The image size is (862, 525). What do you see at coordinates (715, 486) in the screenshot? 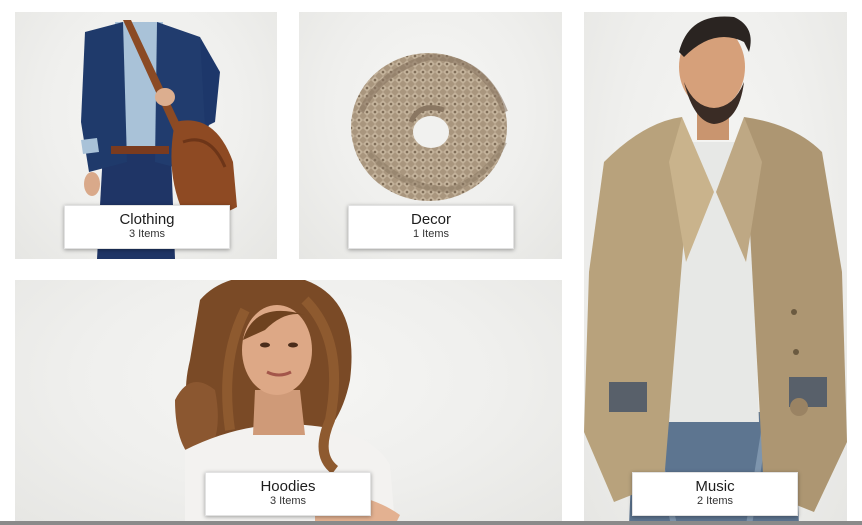
I see `category-name: Music` at bounding box center [715, 486].